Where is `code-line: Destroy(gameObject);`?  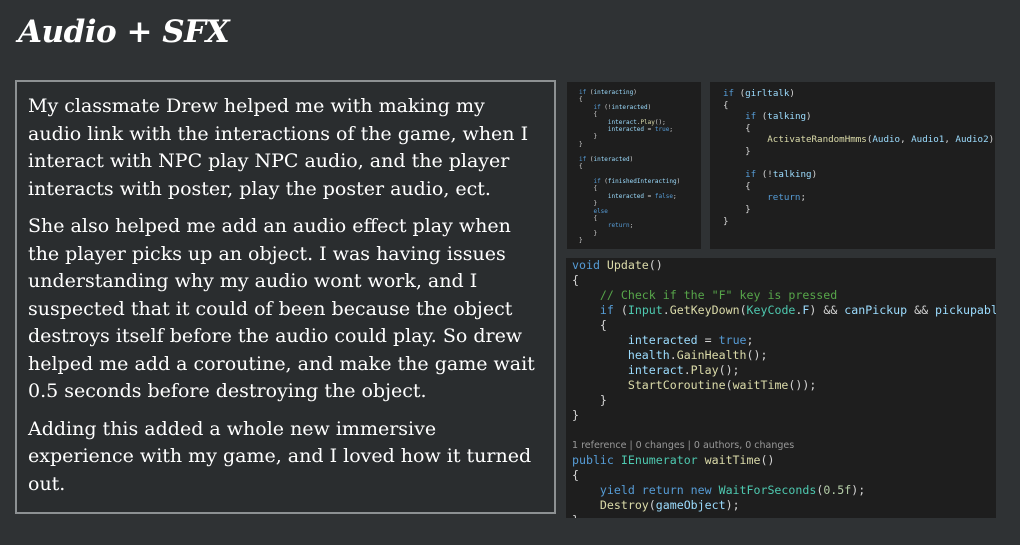
code-line: Destroy(gameObject); is located at coordinates (669, 505).